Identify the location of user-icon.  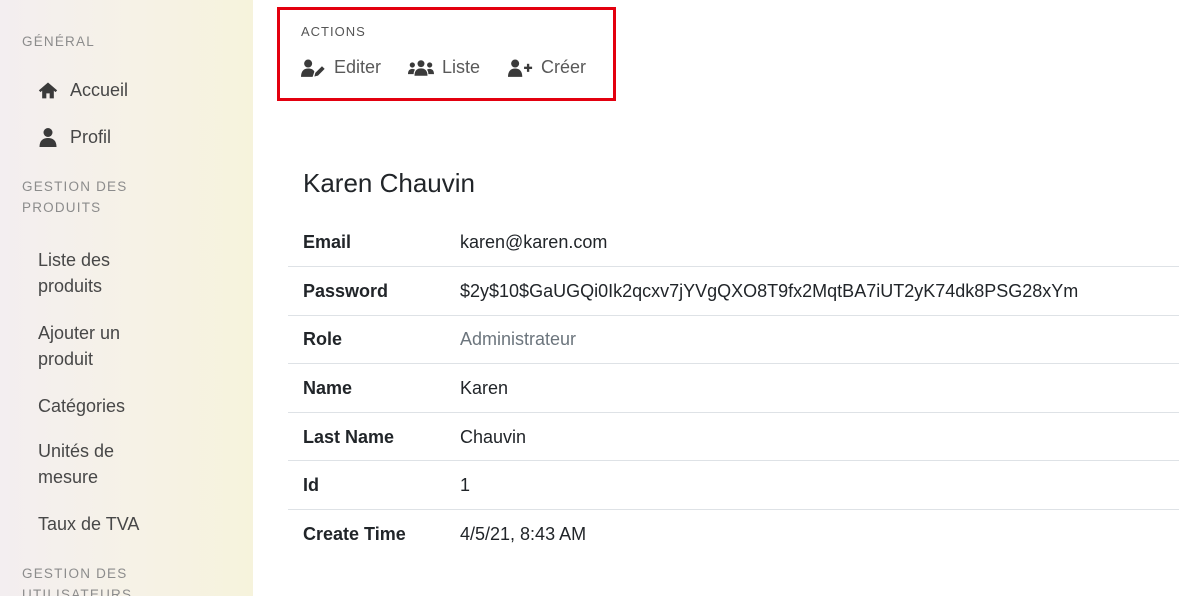
(48, 137).